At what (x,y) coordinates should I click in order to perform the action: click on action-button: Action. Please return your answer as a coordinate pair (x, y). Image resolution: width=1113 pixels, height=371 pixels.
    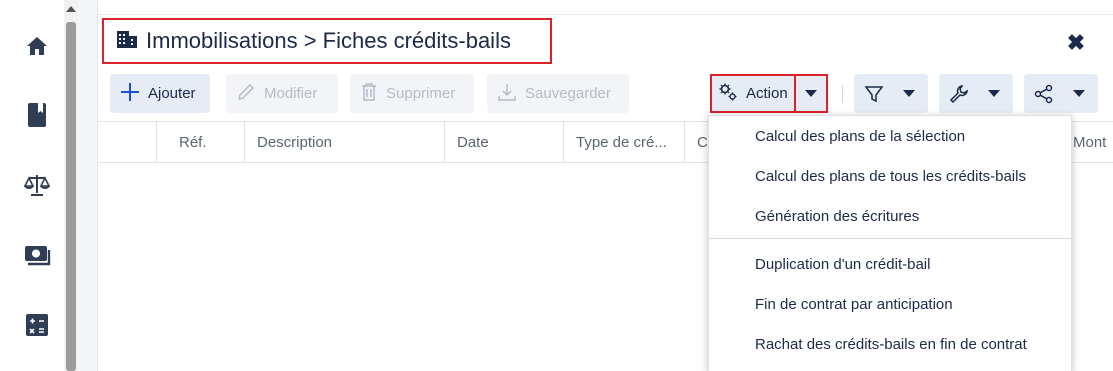
    Looking at the image, I should click on (753, 93).